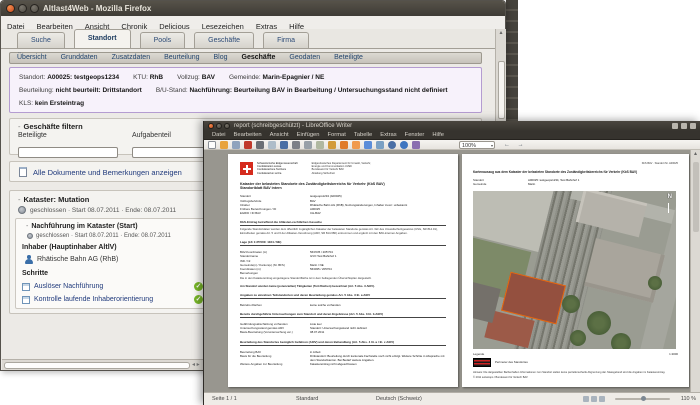 This screenshot has height=405, width=700. What do you see at coordinates (594, 399) in the screenshot?
I see `view-layout-icons` at bounding box center [594, 399].